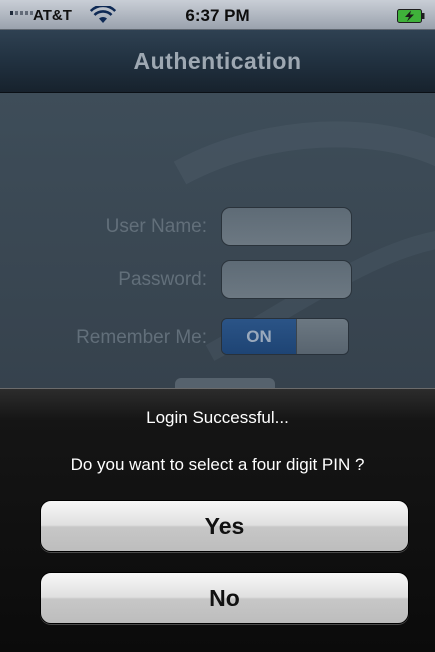  I want to click on battery-charging-icon, so click(411, 16).